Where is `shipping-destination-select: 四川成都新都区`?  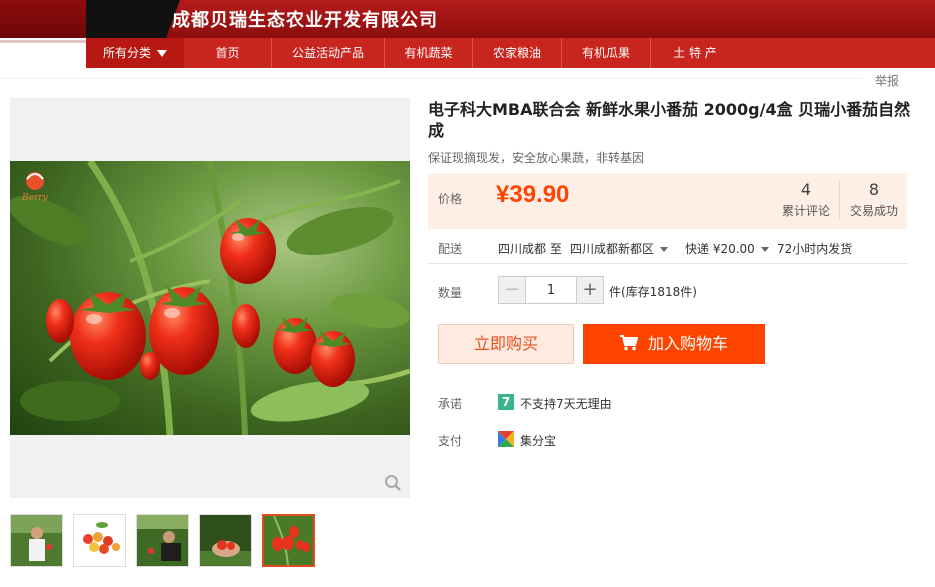 shipping-destination-select: 四川成都新都区 is located at coordinates (619, 248).